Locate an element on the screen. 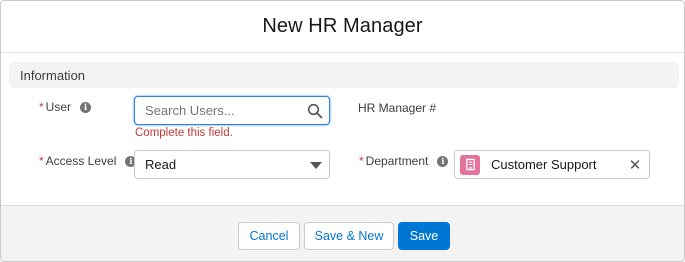 This screenshot has width=685, height=262. section-title-label: Information is located at coordinates (53, 75).